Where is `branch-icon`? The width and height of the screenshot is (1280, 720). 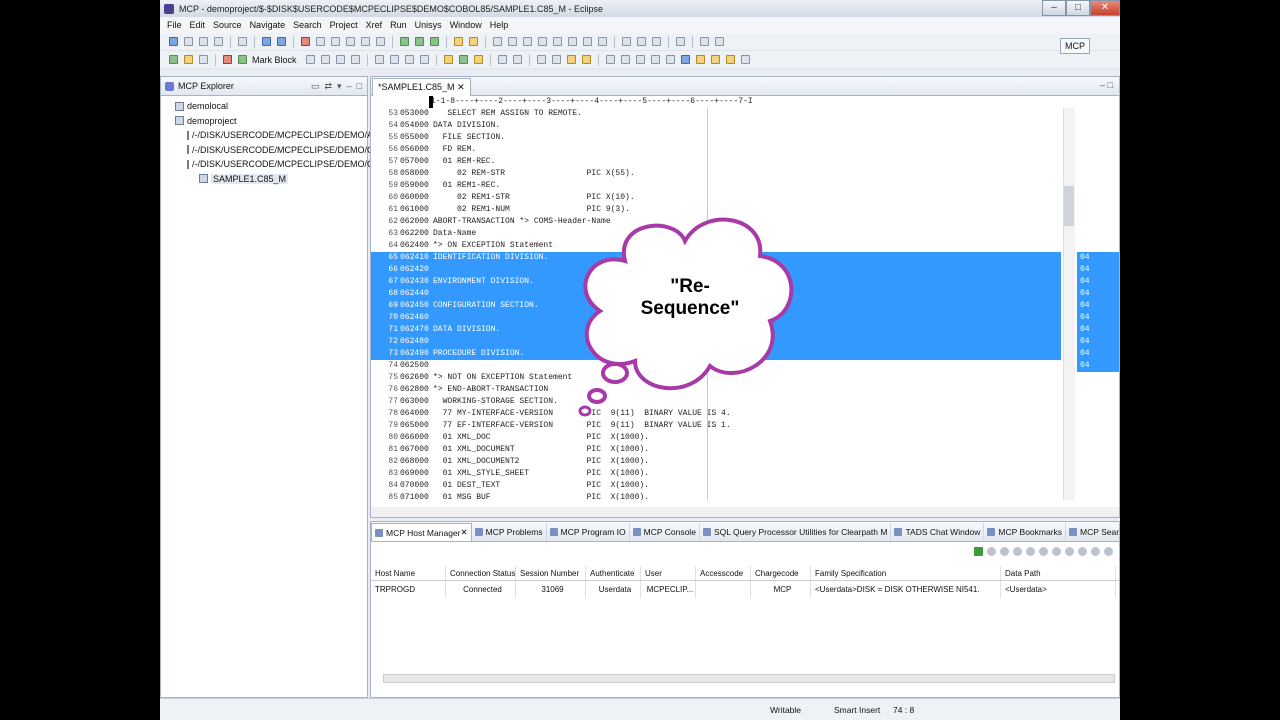 branch-icon is located at coordinates (602, 41).